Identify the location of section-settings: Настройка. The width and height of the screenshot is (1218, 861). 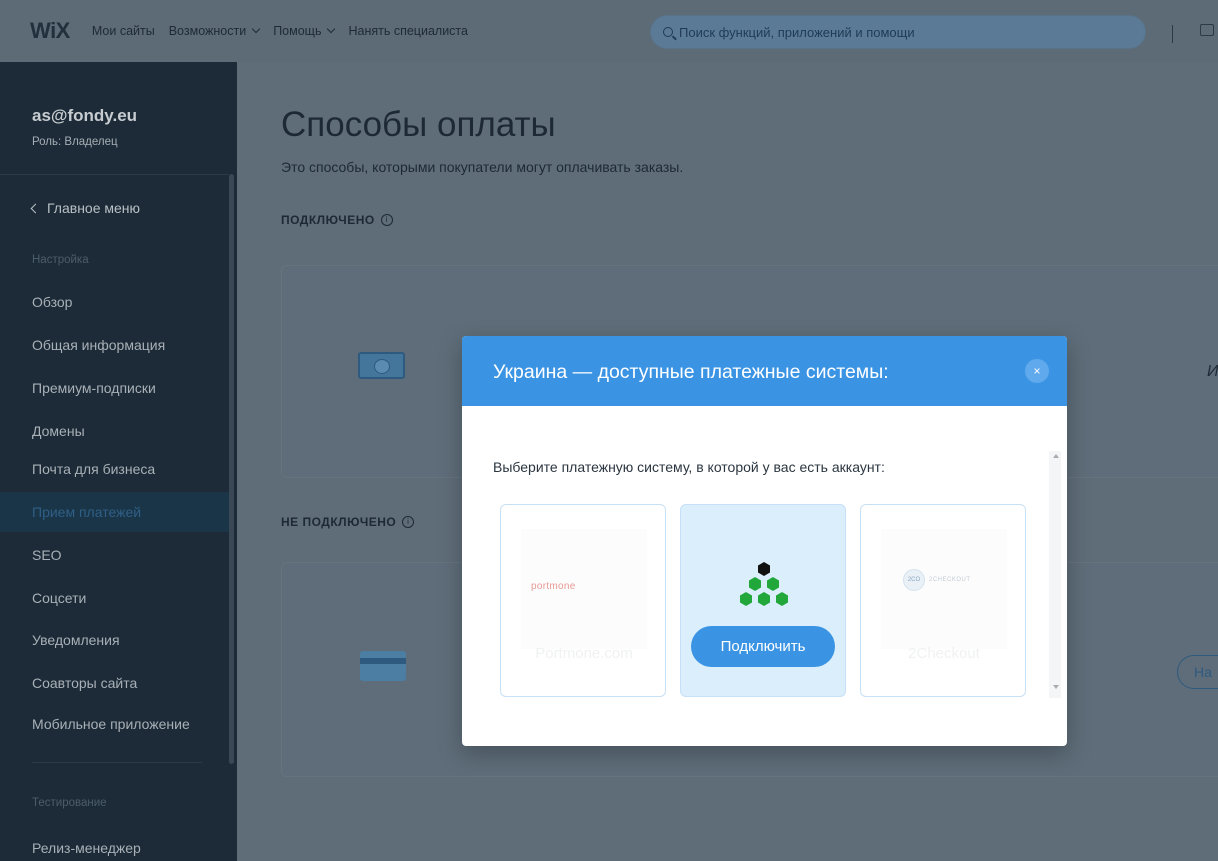
(60, 260).